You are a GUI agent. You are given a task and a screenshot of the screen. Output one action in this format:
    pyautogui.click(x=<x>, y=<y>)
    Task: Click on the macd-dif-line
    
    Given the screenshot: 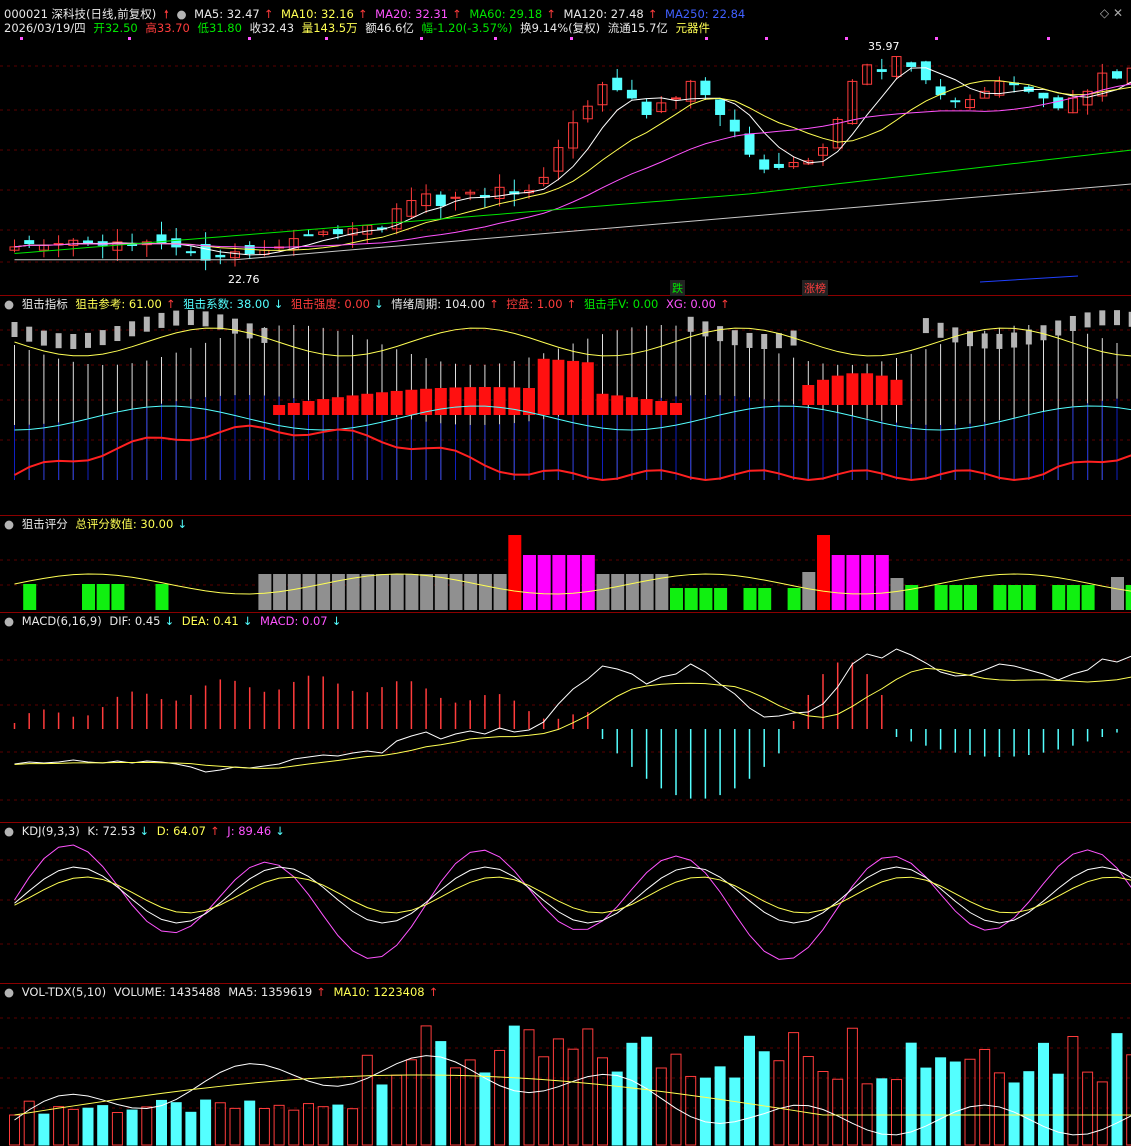 What is the action you would take?
    pyautogui.click(x=572, y=710)
    